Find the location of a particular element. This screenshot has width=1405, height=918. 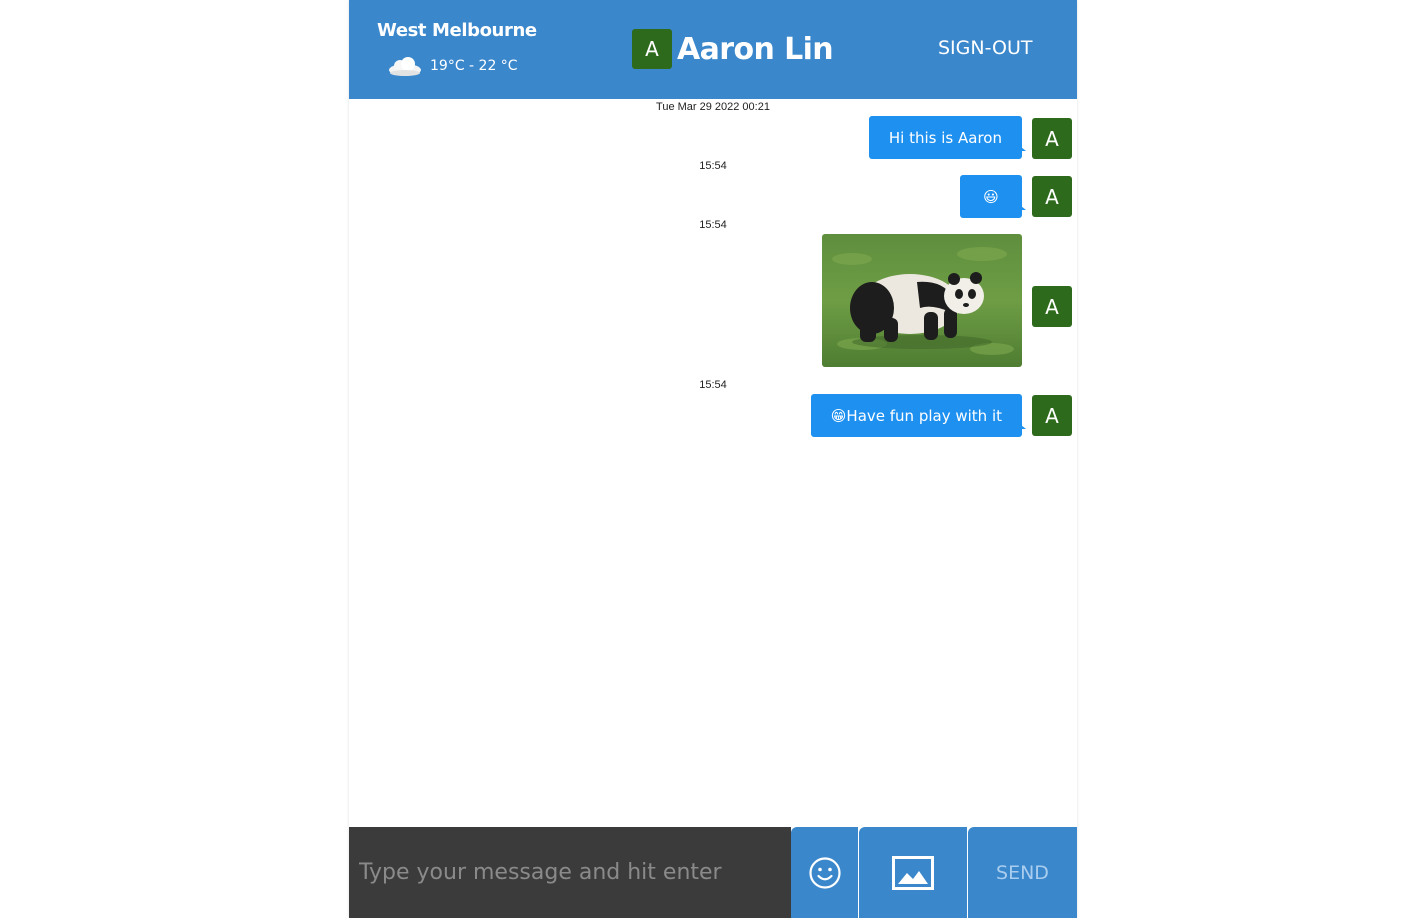

date-header: Tue Mar 29 2022 00:21 is located at coordinates (713, 107).